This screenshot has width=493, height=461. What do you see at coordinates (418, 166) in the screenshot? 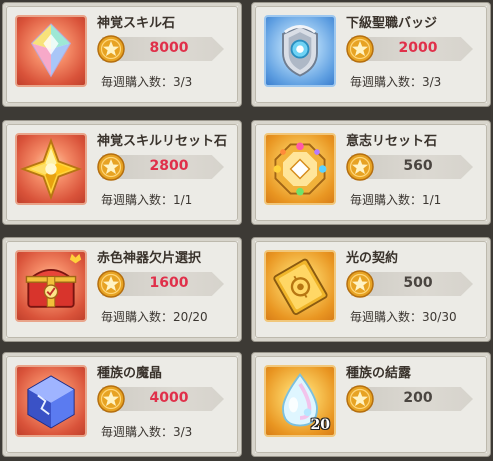
I see `item-price: 560` at bounding box center [418, 166].